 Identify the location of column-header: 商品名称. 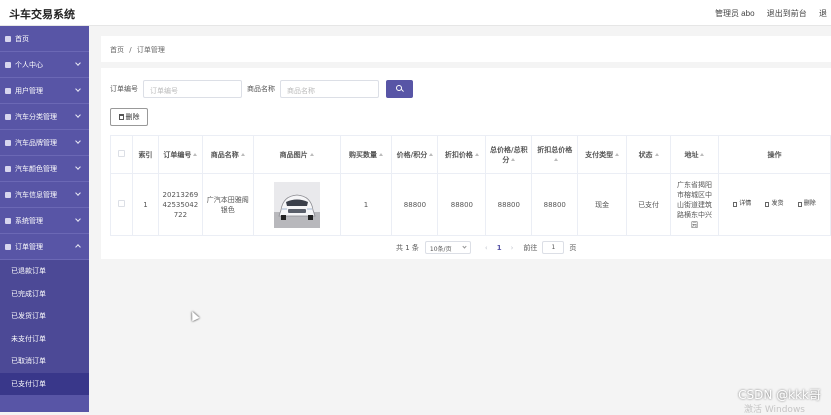
(227, 154).